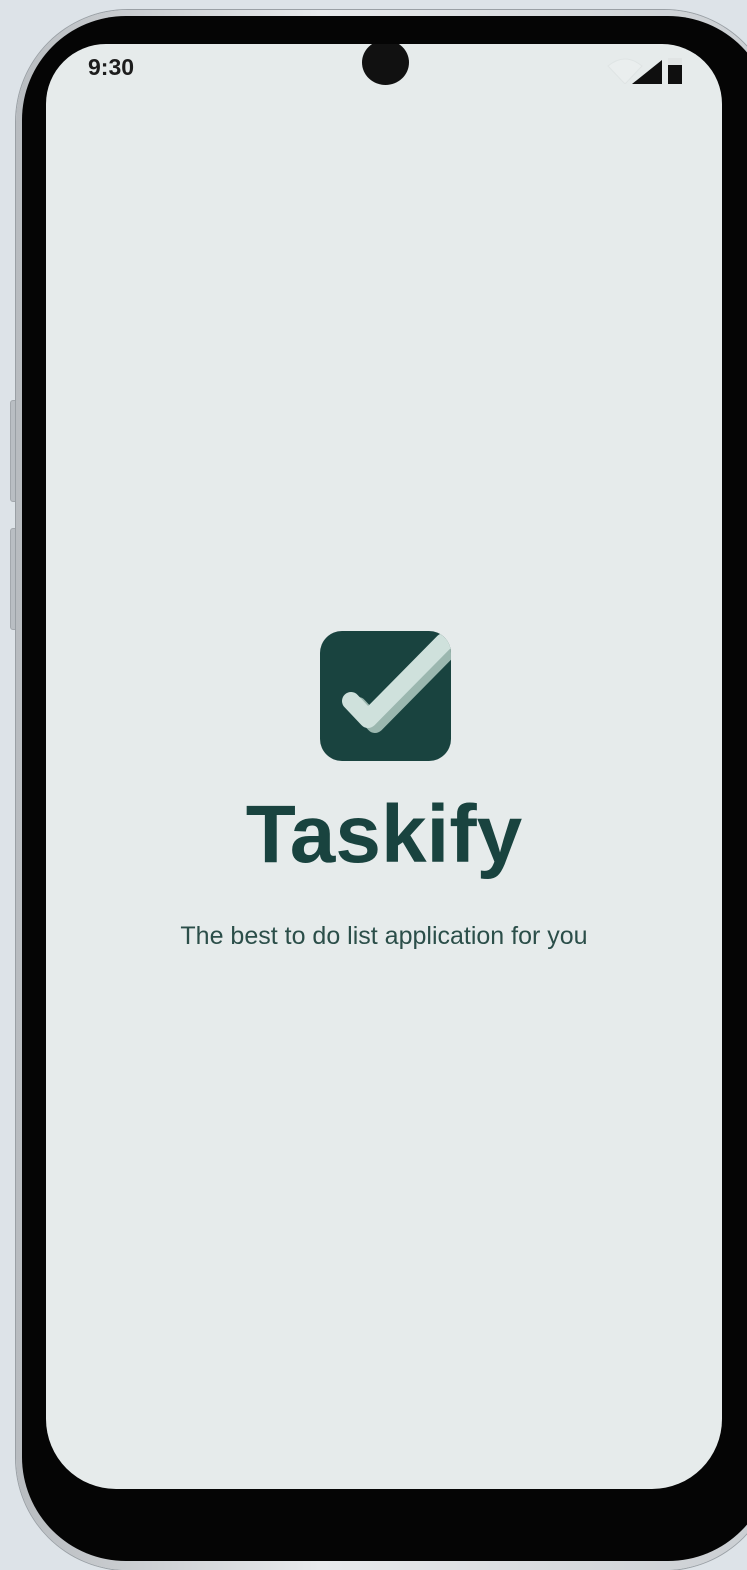  Describe the element at coordinates (385, 64) in the screenshot. I see `front-camera` at that location.